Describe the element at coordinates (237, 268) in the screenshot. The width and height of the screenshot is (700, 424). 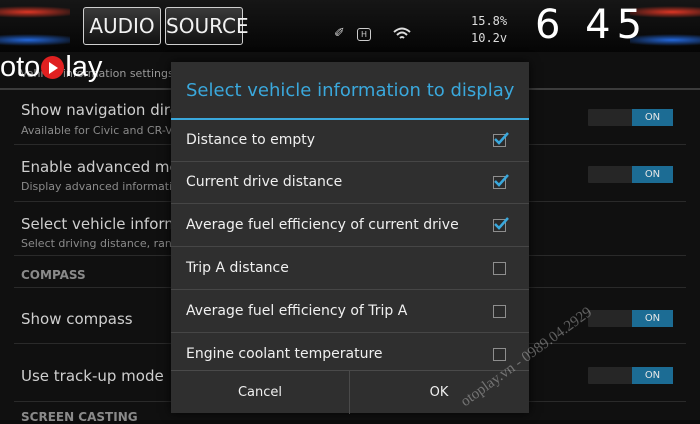
I see `option-label: Trip A distance` at that location.